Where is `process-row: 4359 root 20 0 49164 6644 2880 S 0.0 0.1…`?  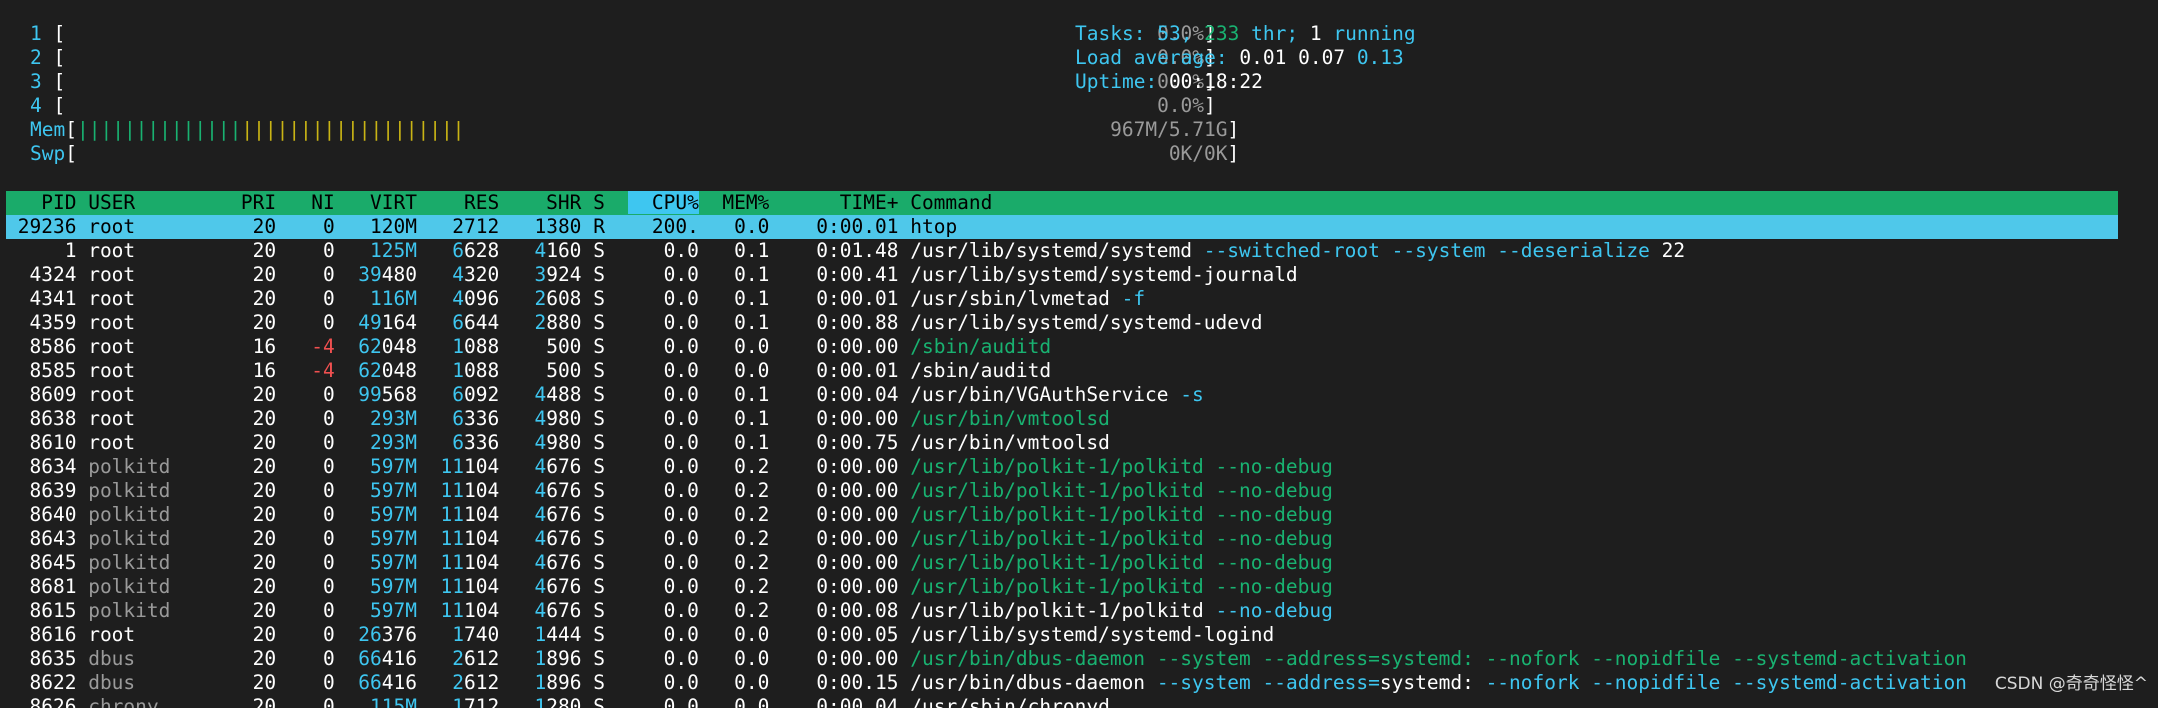
process-row: 4359 root 20 0 49164 6644 2880 S 0.0 0.1… is located at coordinates (1062, 323).